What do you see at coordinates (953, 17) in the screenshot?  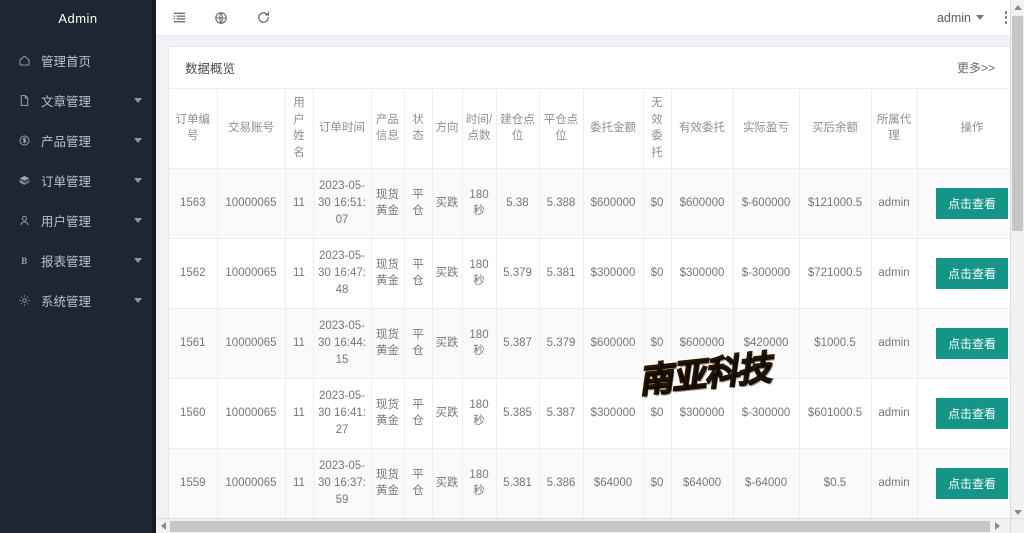 I see `user-label: admin` at bounding box center [953, 17].